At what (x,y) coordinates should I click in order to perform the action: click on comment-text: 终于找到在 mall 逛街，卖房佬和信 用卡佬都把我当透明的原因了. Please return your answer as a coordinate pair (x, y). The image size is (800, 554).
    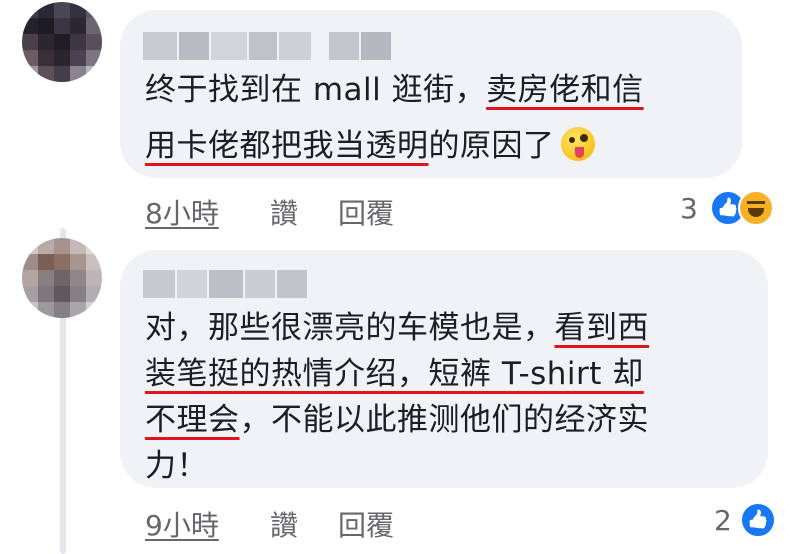
    Looking at the image, I should click on (394, 118).